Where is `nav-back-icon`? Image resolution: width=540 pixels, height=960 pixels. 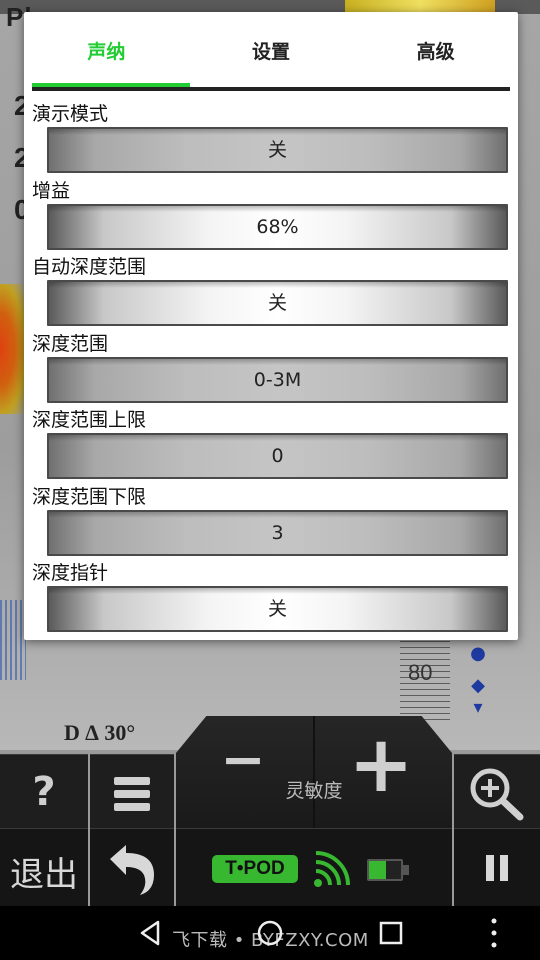
nav-back-icon is located at coordinates (151, 933).